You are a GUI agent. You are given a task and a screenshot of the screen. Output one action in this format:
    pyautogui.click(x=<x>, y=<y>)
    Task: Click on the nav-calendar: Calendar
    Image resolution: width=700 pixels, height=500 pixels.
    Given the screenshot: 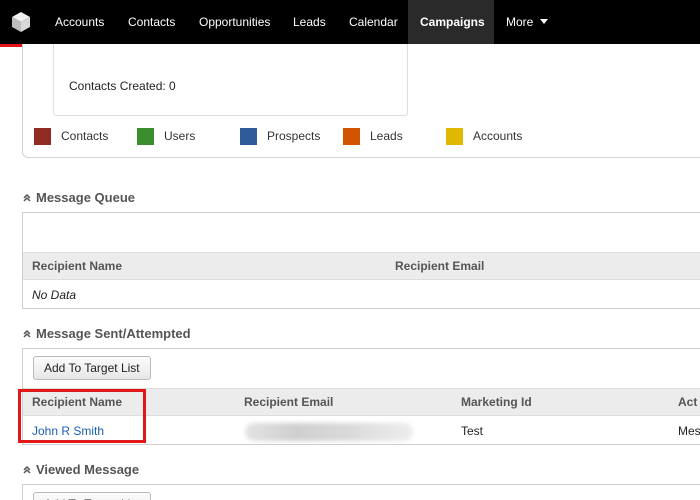 What is the action you would take?
    pyautogui.click(x=373, y=22)
    